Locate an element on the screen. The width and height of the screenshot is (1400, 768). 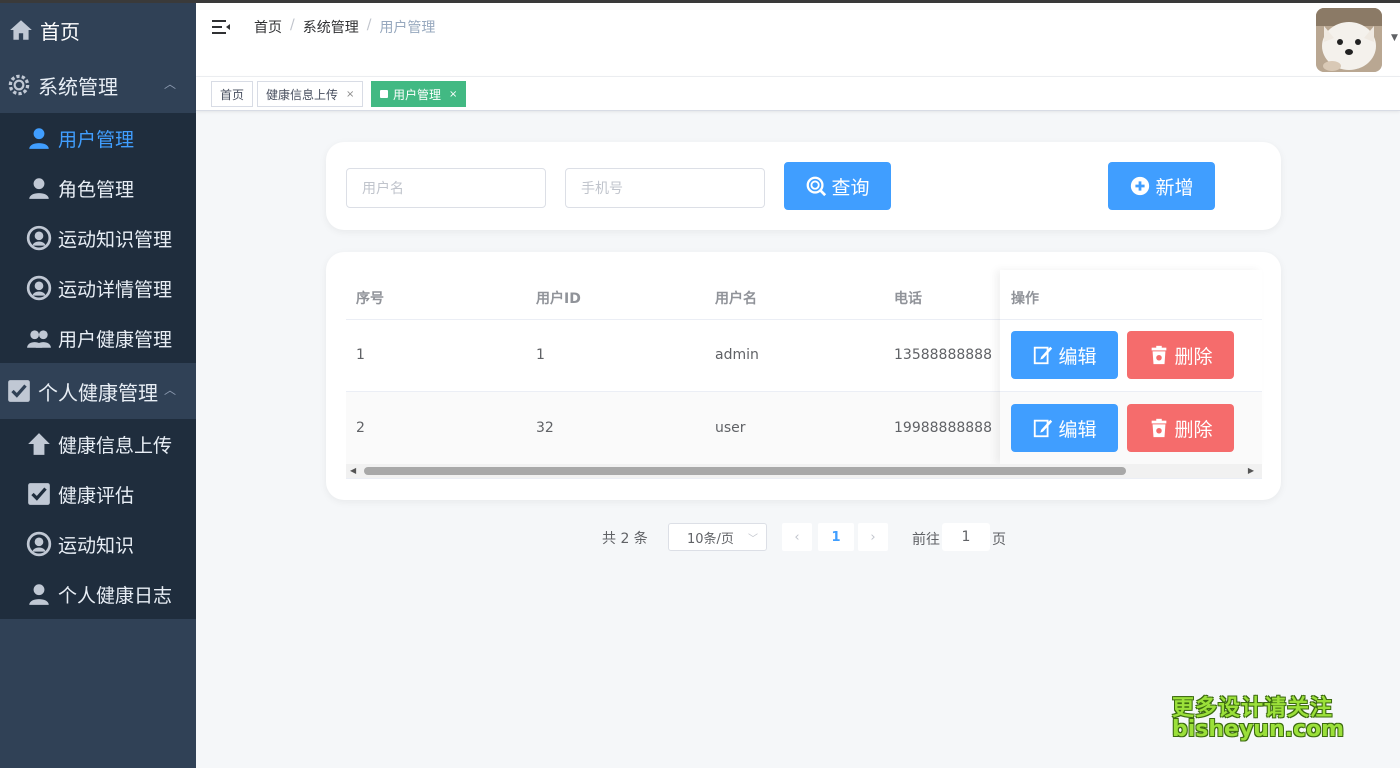
cell-username: user is located at coordinates (730, 428).